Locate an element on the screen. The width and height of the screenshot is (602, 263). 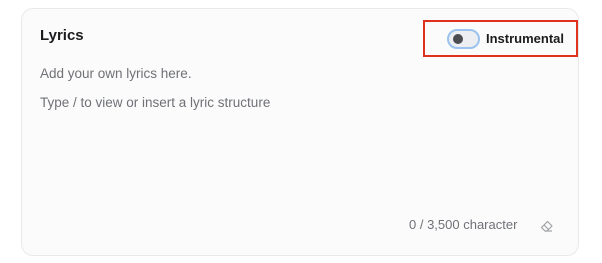
instrumental-toggle-container: Instrumental is located at coordinates (500, 38).